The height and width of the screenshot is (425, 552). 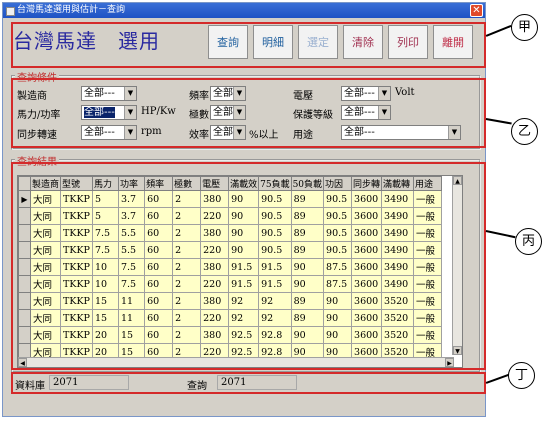 I want to click on annotation-box-status, so click(x=248, y=383).